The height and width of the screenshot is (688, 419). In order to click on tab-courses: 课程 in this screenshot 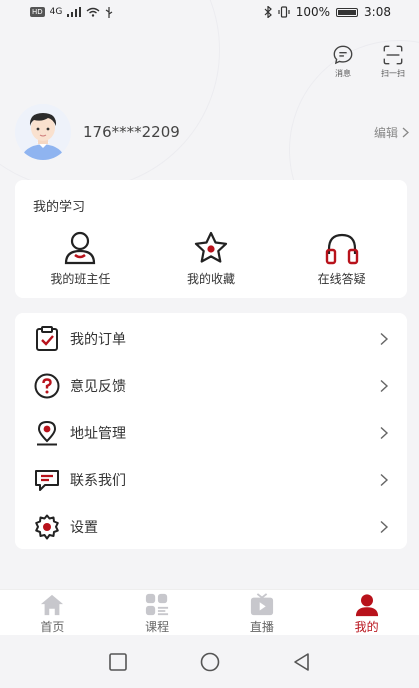, I will do `click(157, 612)`.